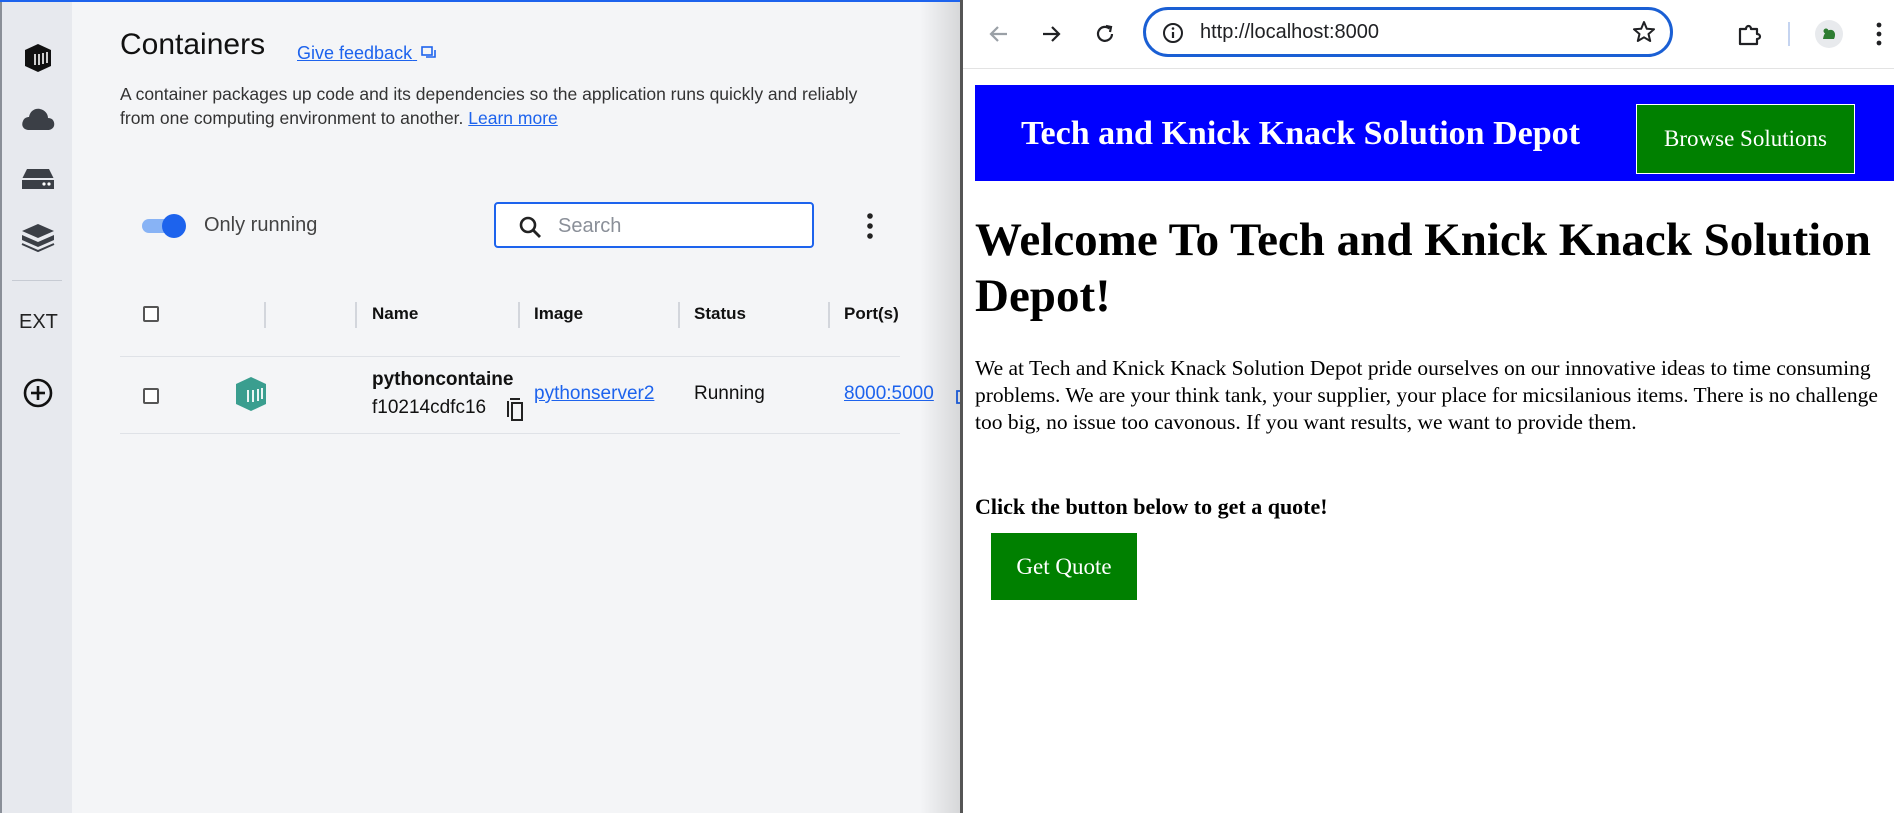 This screenshot has width=1894, height=813. I want to click on address-bar: http://localhost:8000, so click(1408, 32).